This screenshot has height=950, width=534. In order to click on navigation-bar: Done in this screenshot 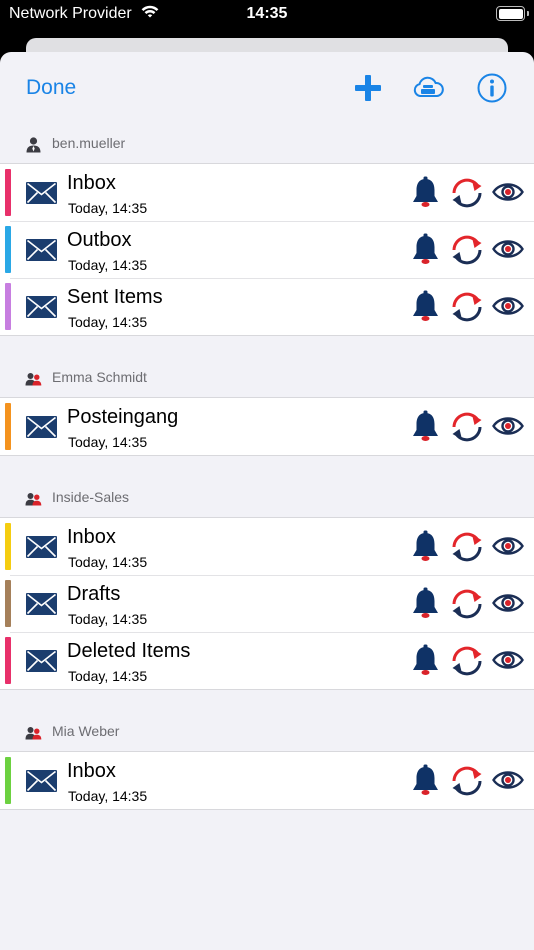, I will do `click(267, 89)`.